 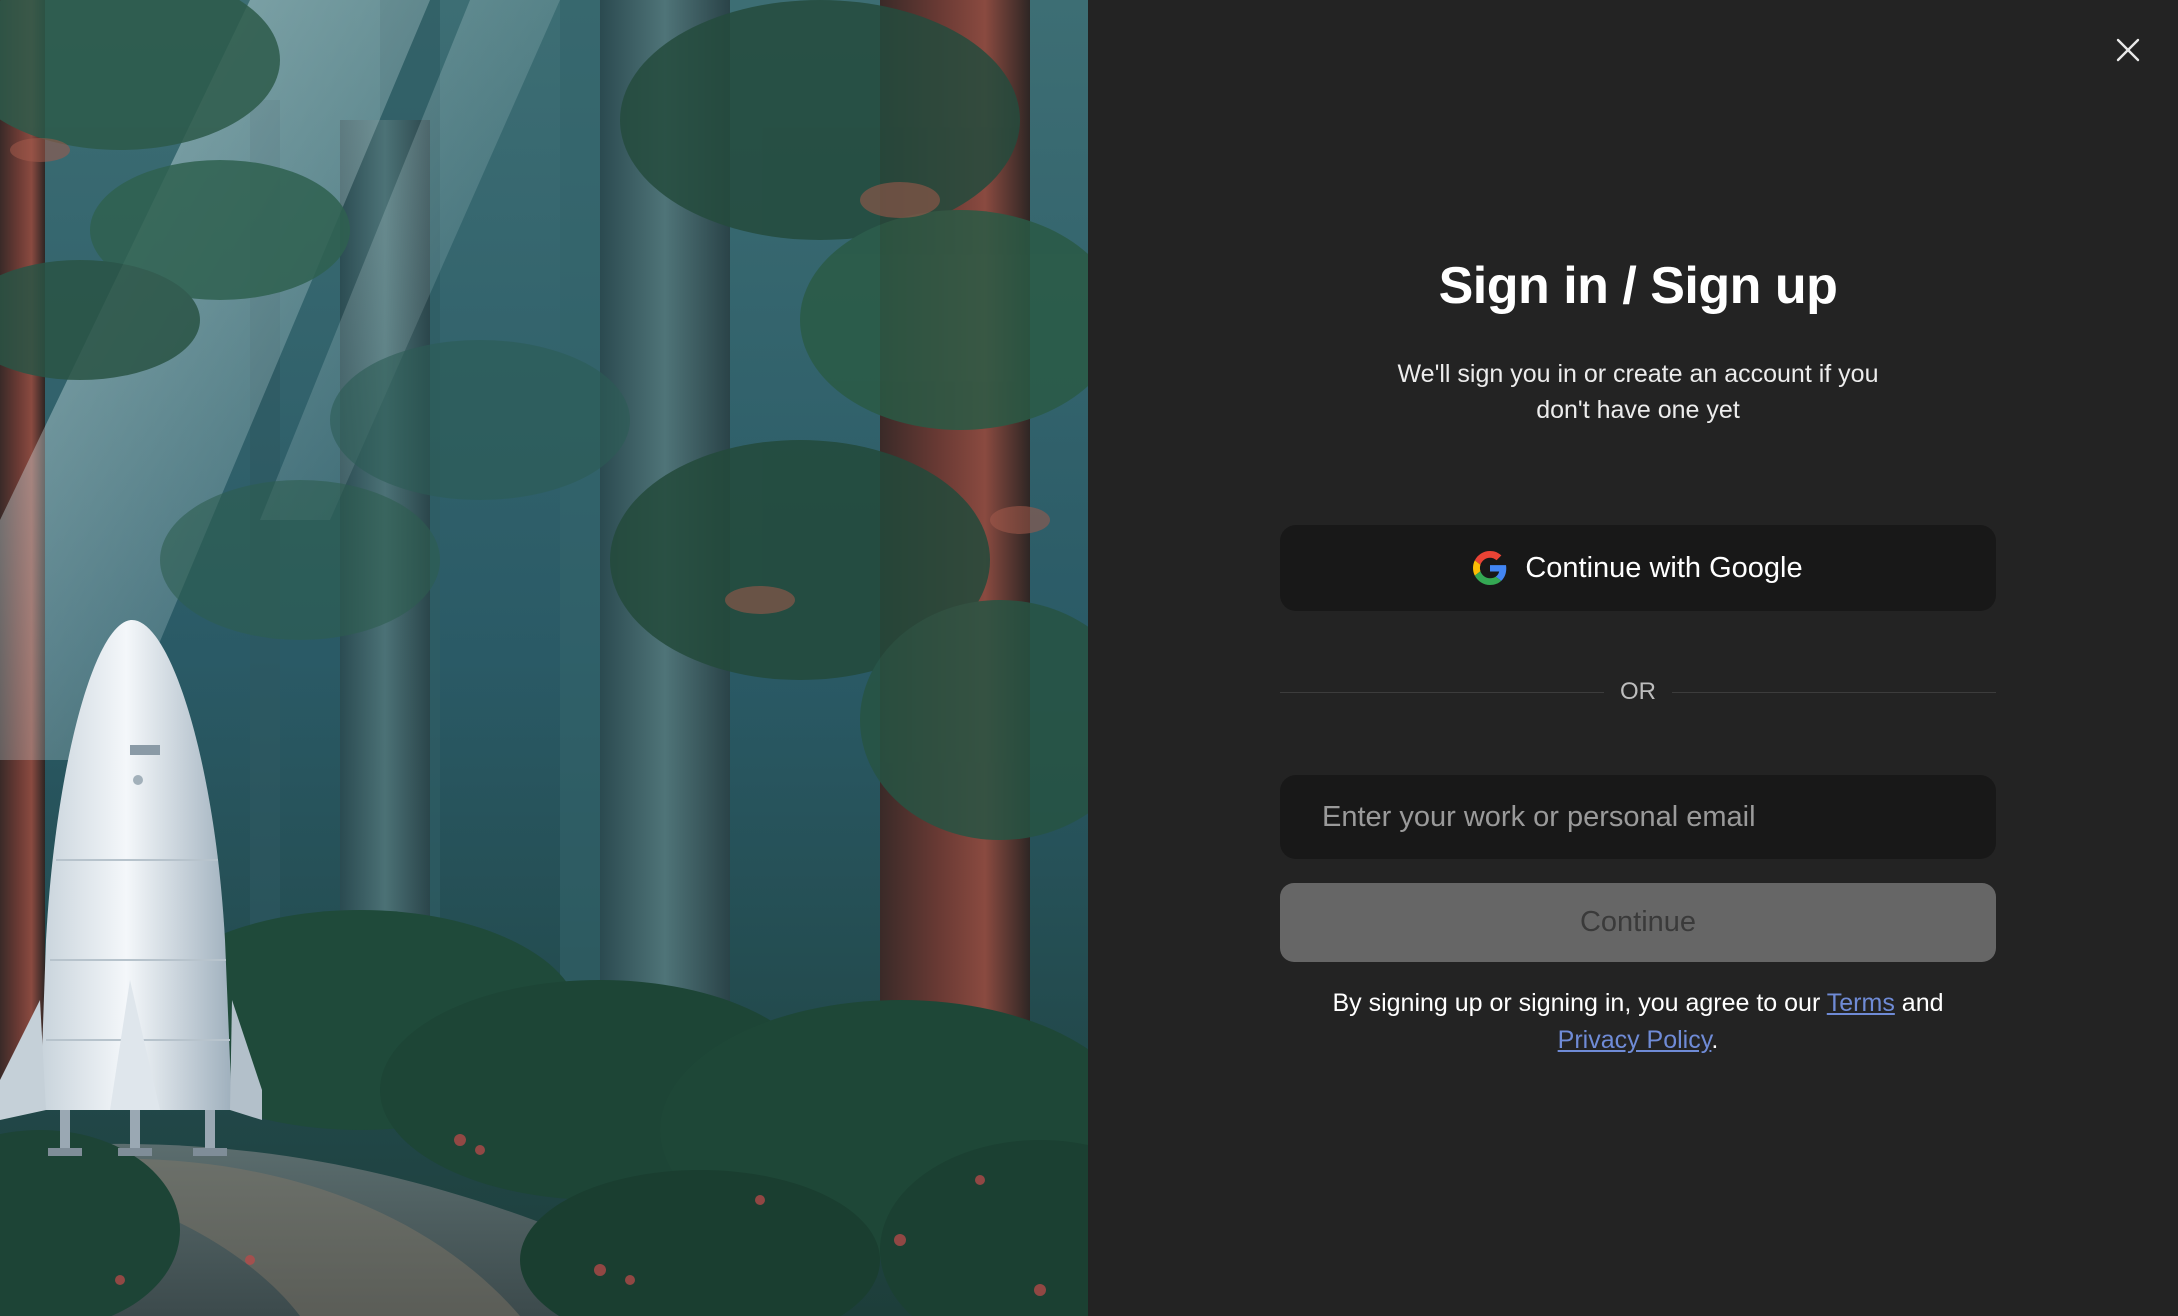 I want to click on divider-line-left, so click(x=1442, y=692).